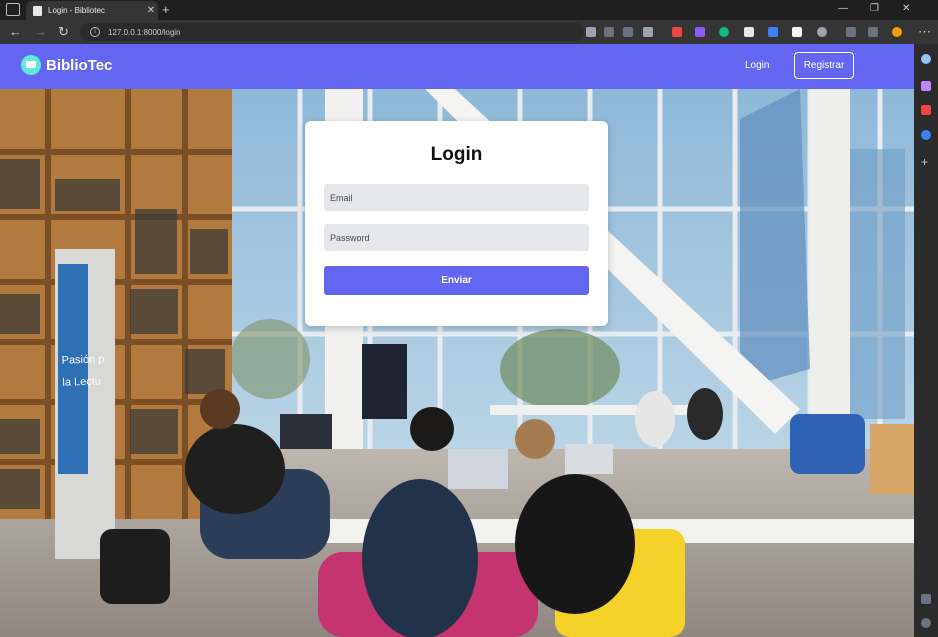 The width and height of the screenshot is (938, 637). I want to click on site-info-icon: i, so click(95, 32).